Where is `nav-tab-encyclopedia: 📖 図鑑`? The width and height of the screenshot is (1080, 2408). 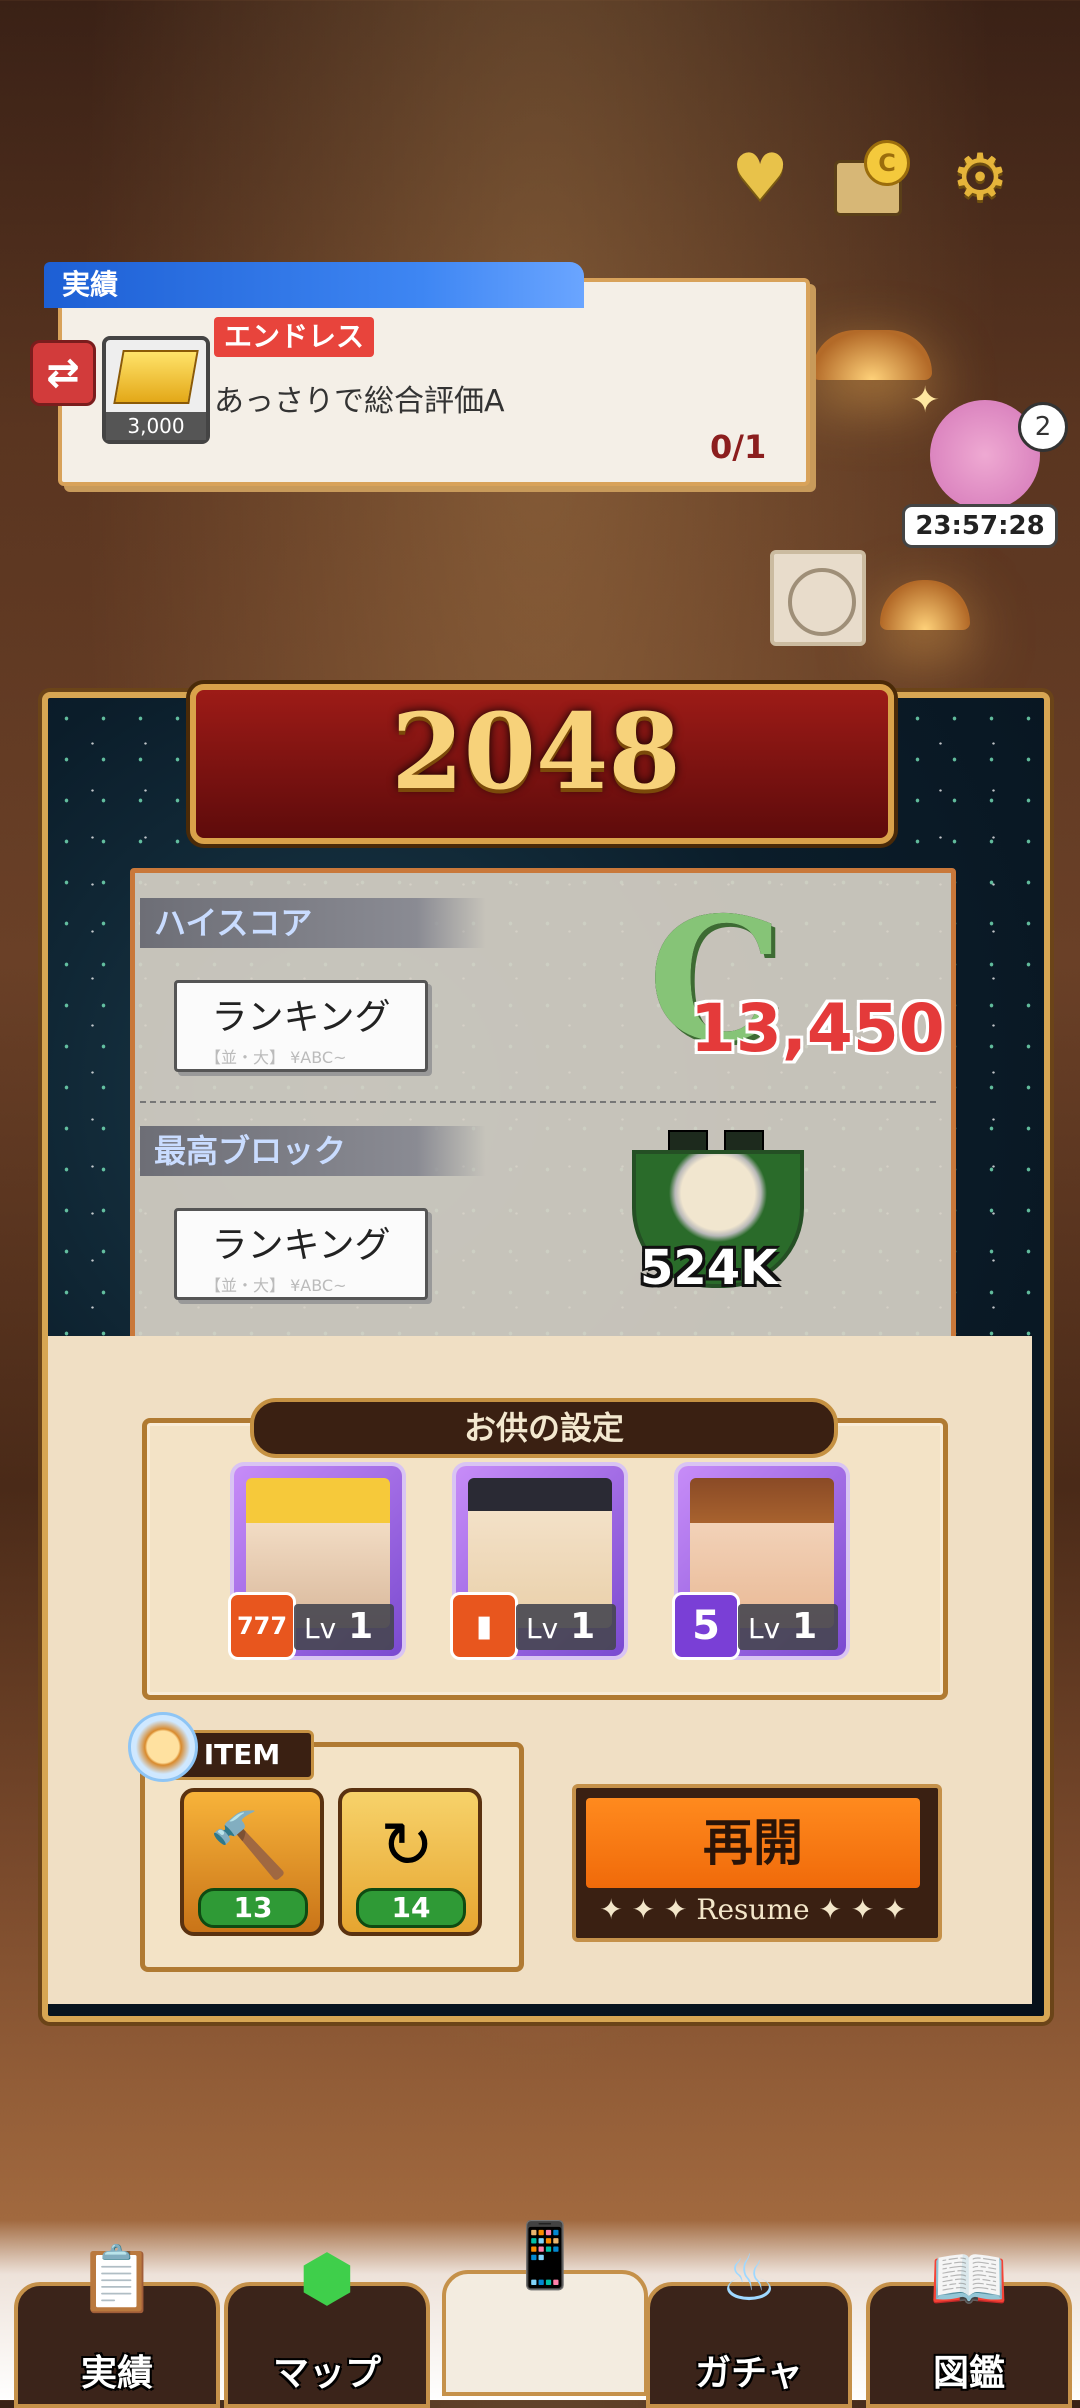
nav-tab-encyclopedia: 📖 図鑑 is located at coordinates (969, 2325).